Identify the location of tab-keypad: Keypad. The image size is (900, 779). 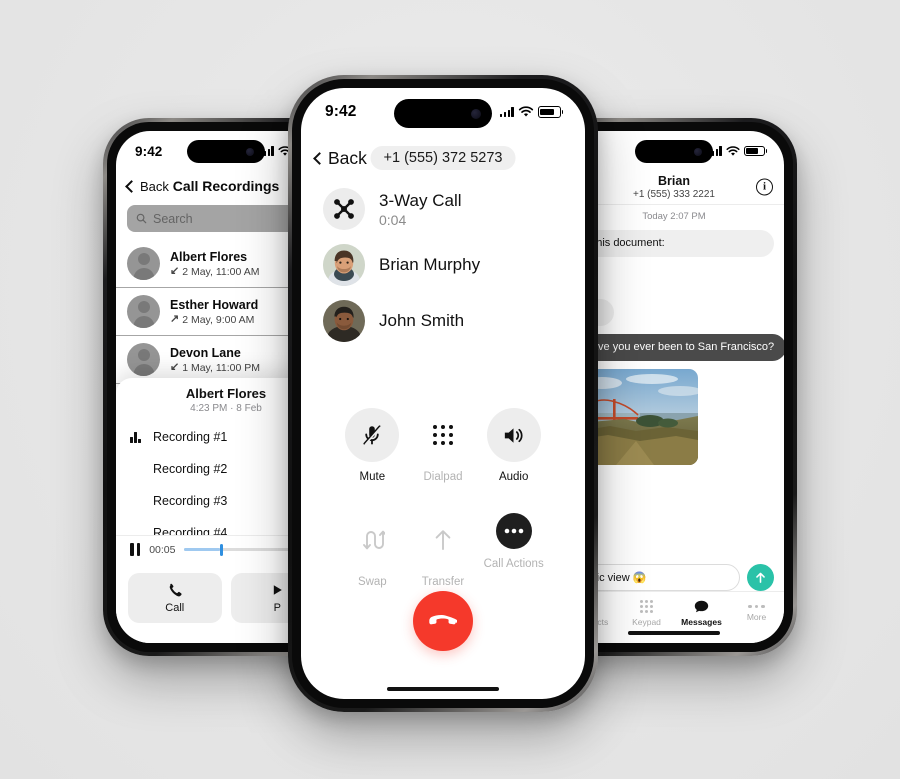
(646, 613).